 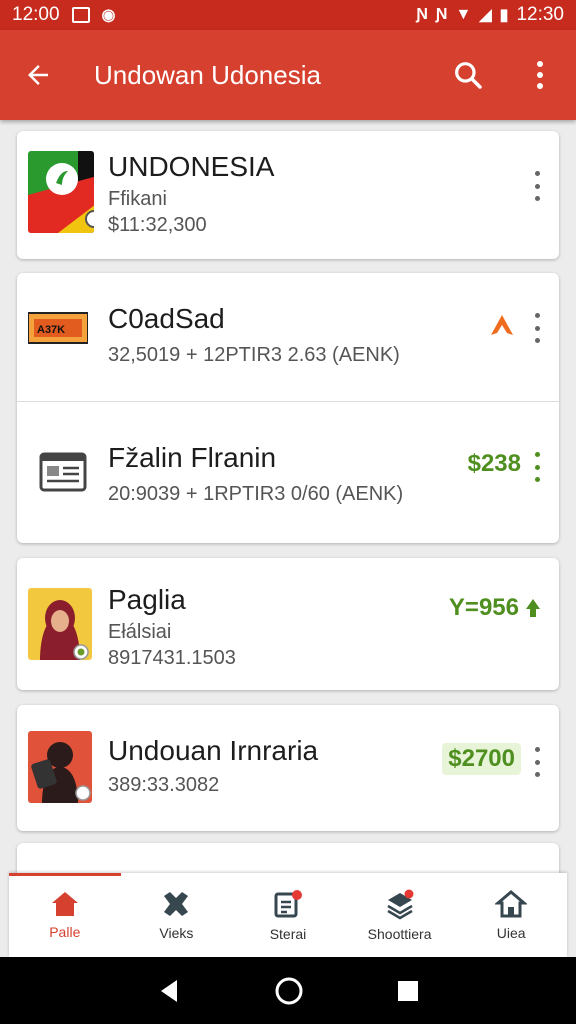 What do you see at coordinates (36, 14) in the screenshot?
I see `clock-left: 12:00` at bounding box center [36, 14].